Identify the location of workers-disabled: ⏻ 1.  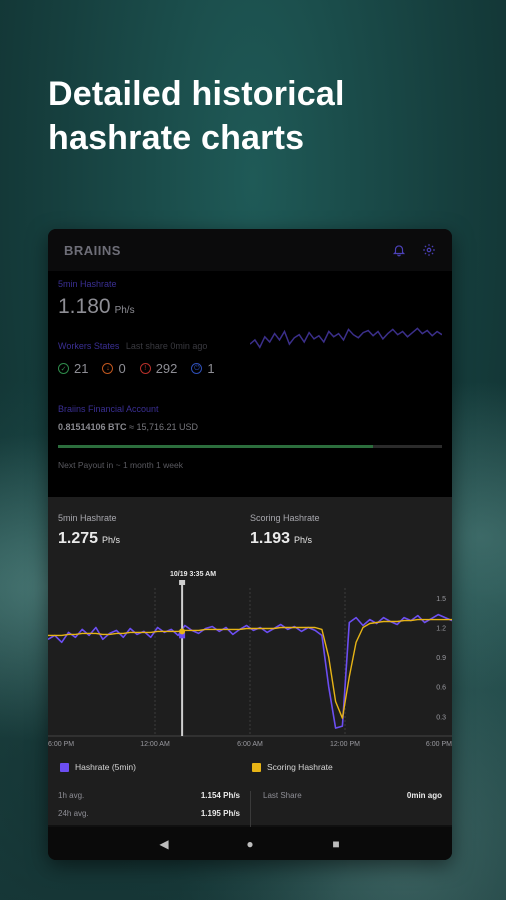
(203, 368).